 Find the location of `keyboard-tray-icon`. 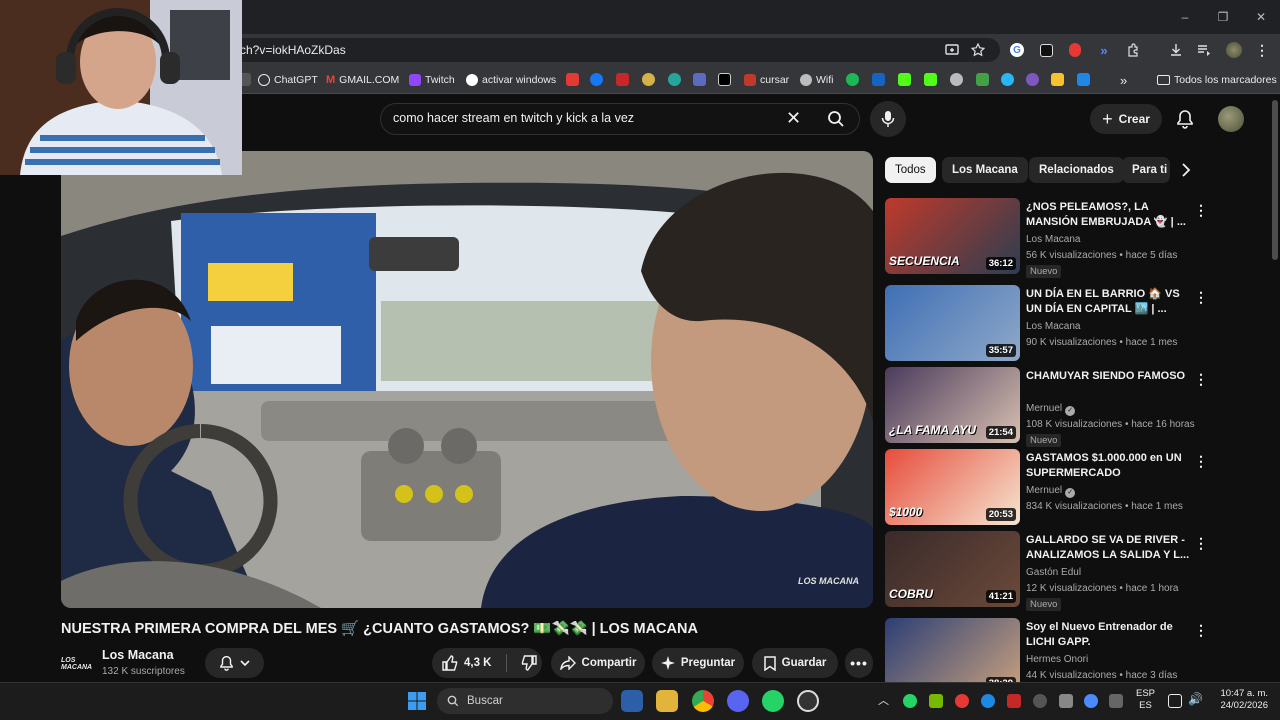

keyboard-tray-icon is located at coordinates (1116, 701).